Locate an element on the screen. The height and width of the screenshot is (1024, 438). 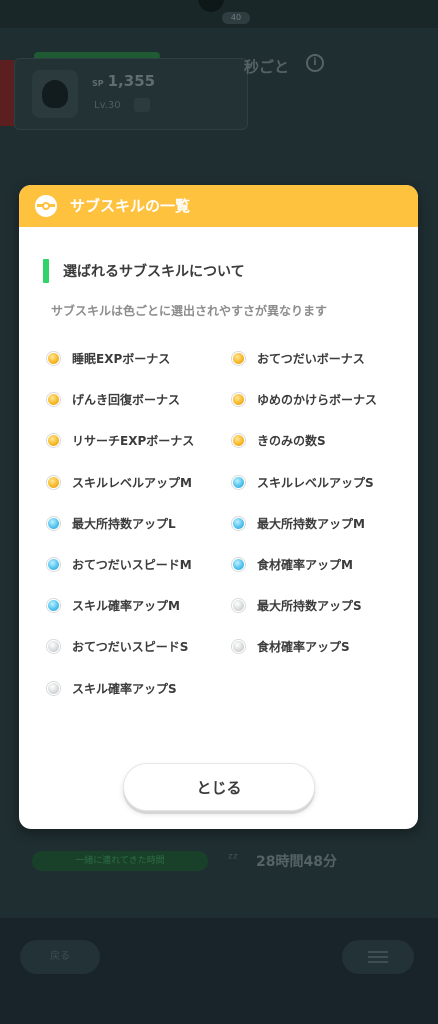
subskill-label: 最大所持数アップS is located at coordinates (309, 605).